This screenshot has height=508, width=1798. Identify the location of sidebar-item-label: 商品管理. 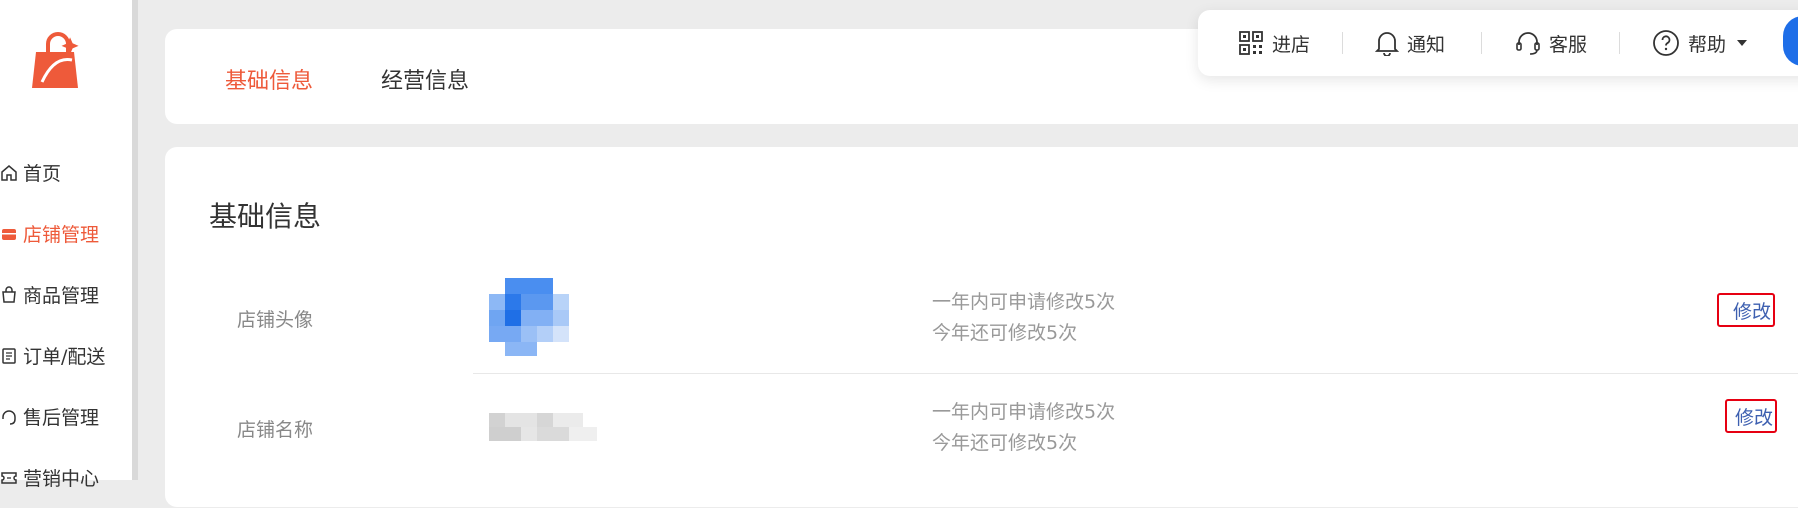
(61, 296).